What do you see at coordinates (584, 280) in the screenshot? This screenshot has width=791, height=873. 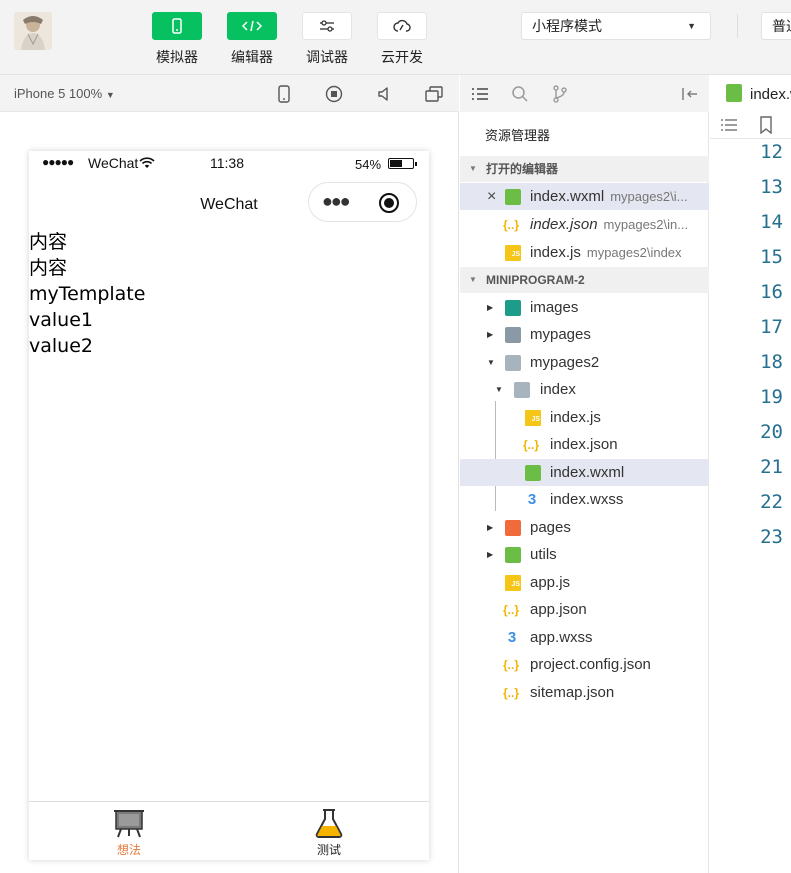 I see `project-header: ▼ MINIPROGRAM-2` at bounding box center [584, 280].